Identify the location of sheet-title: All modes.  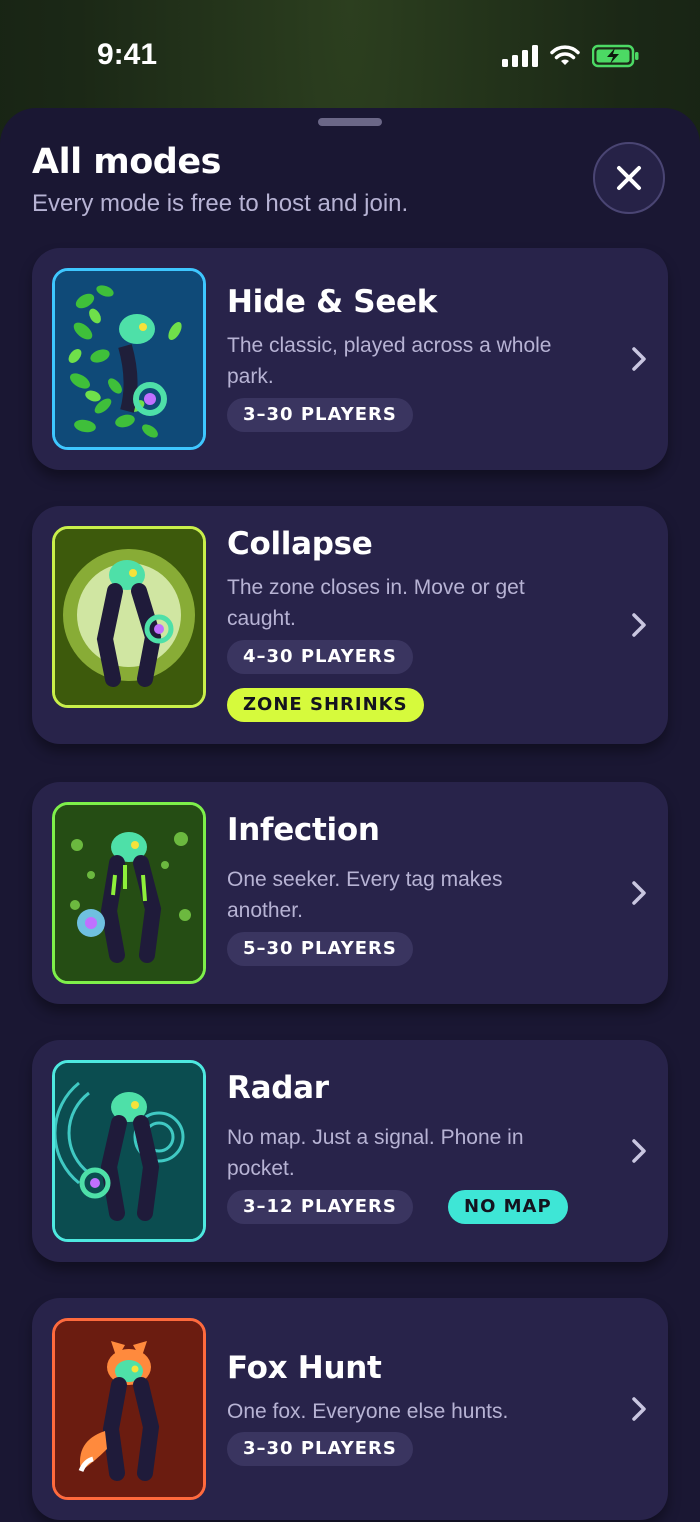
(126, 162).